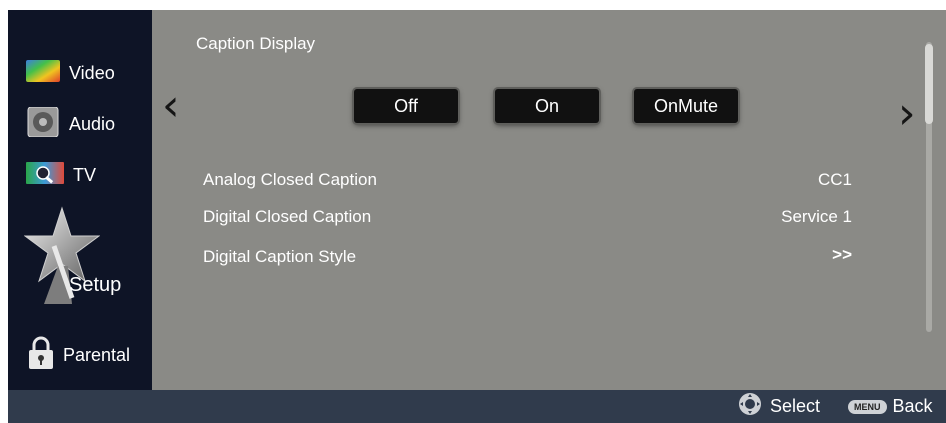  Describe the element at coordinates (406, 106) in the screenshot. I see `caption-option-off: Off` at that location.